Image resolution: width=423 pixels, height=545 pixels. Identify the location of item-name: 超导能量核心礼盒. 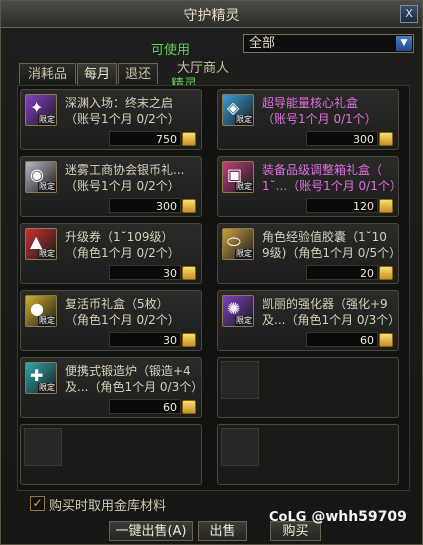
(310, 103).